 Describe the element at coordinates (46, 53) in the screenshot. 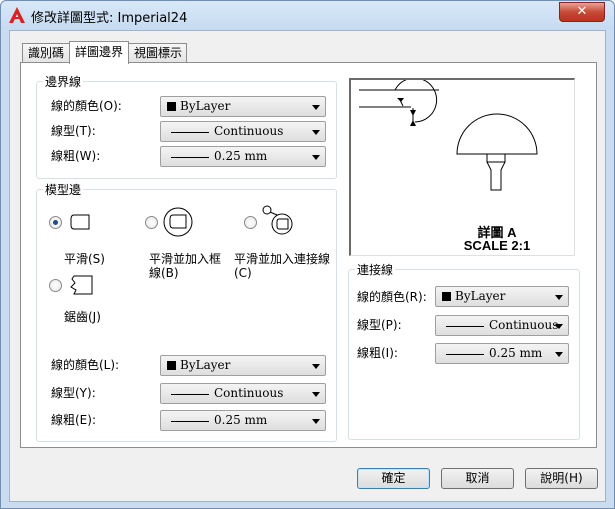

I see `tab-identifier: 識別碼` at that location.